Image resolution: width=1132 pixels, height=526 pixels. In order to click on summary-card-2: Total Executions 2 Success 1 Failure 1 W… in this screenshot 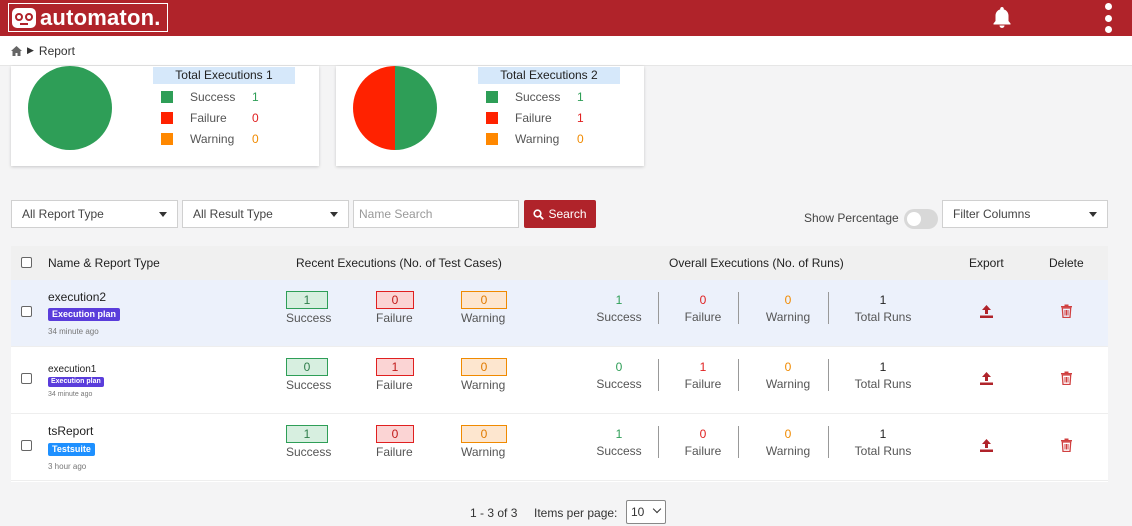, I will do `click(490, 116)`.